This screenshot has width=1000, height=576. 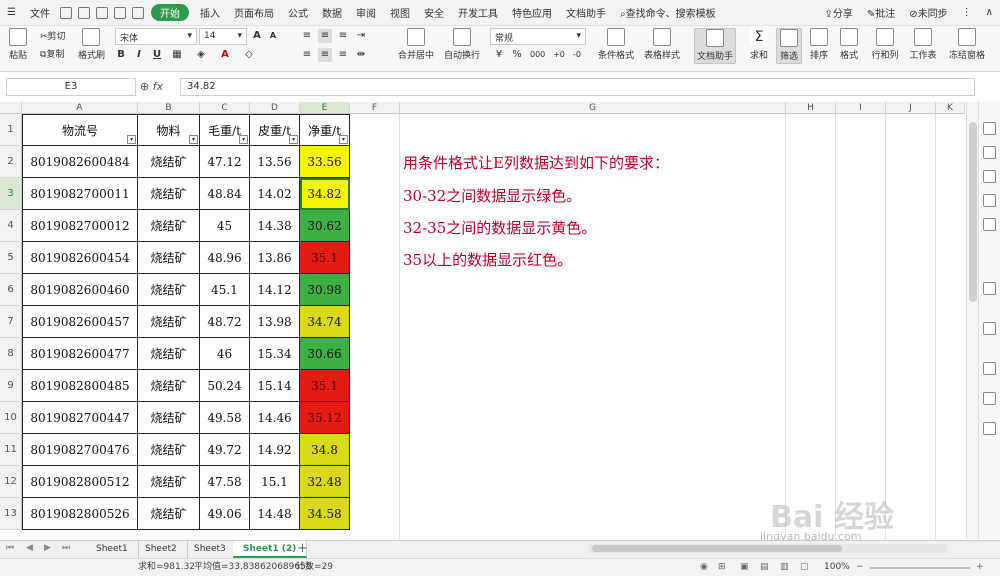 What do you see at coordinates (201, 55) in the screenshot?
I see `fill-color-icon: ◈` at bounding box center [201, 55].